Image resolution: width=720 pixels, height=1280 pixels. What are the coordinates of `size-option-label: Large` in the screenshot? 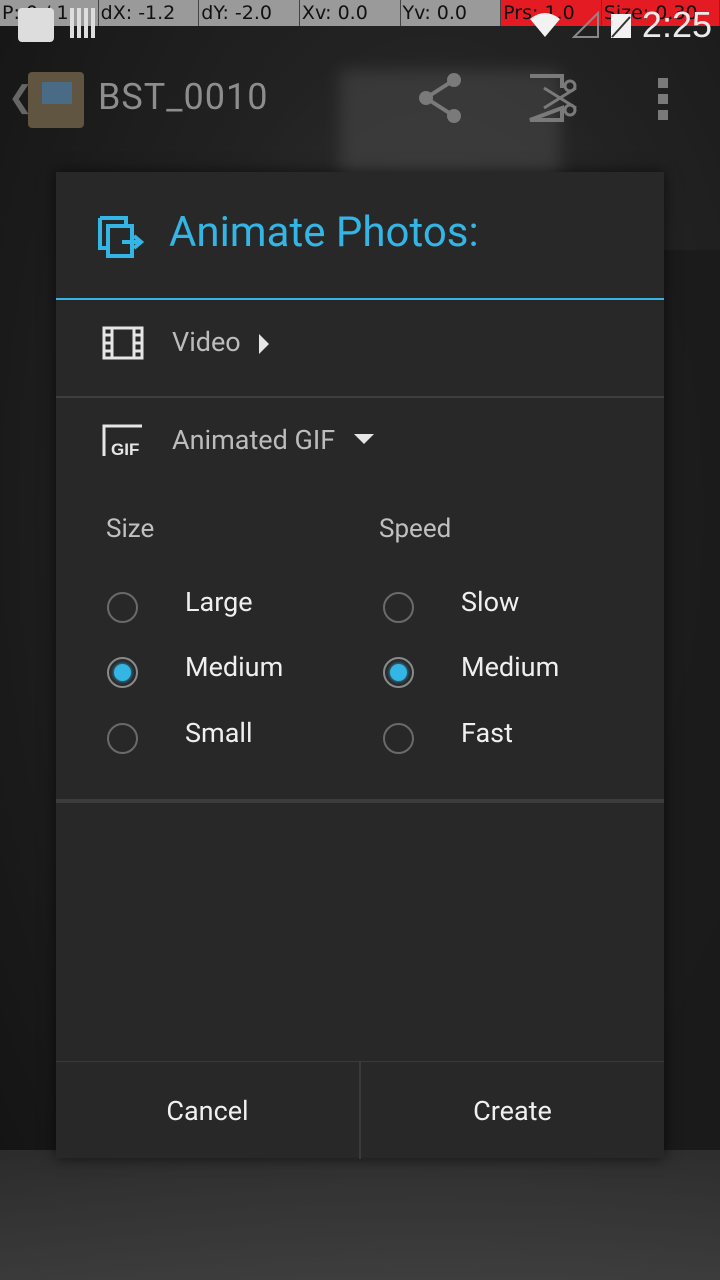 It's located at (219, 602).